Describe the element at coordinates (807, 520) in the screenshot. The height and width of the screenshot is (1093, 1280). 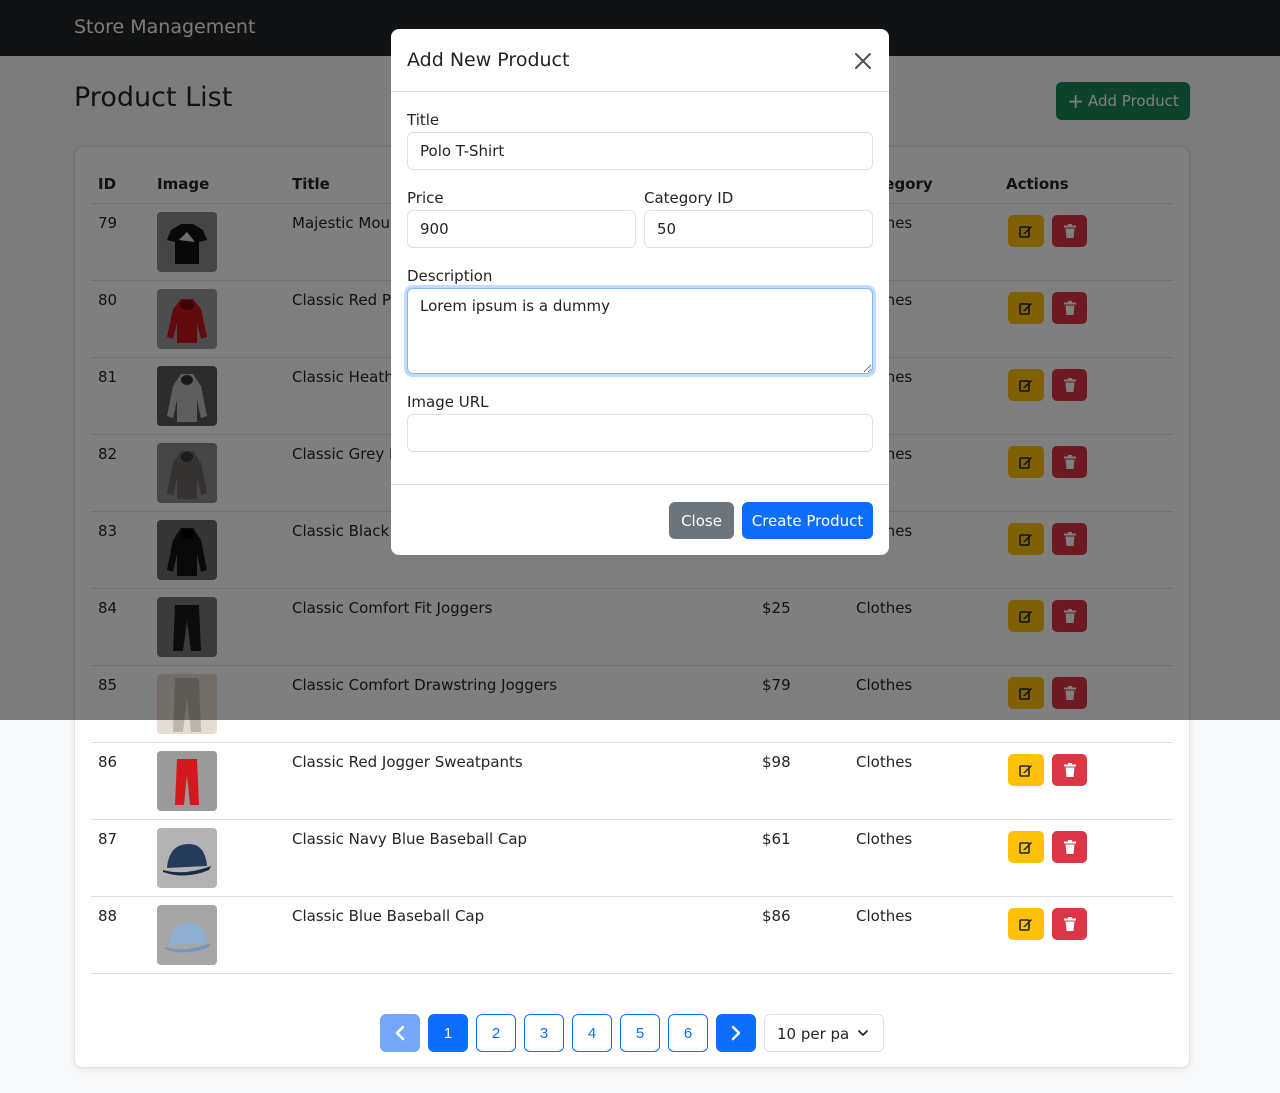
I see `create-product-button: Create Product` at that location.